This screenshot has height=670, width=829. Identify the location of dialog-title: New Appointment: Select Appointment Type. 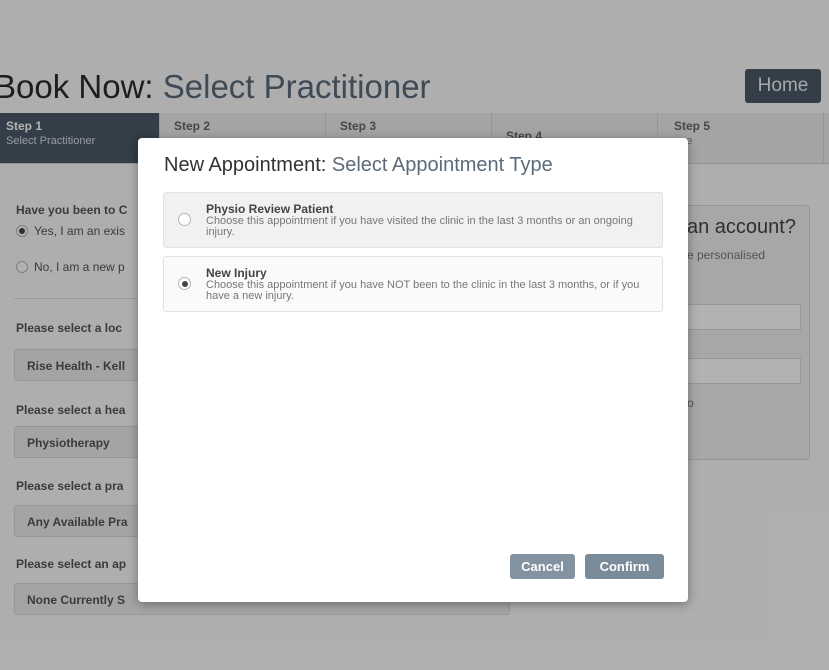
(358, 165).